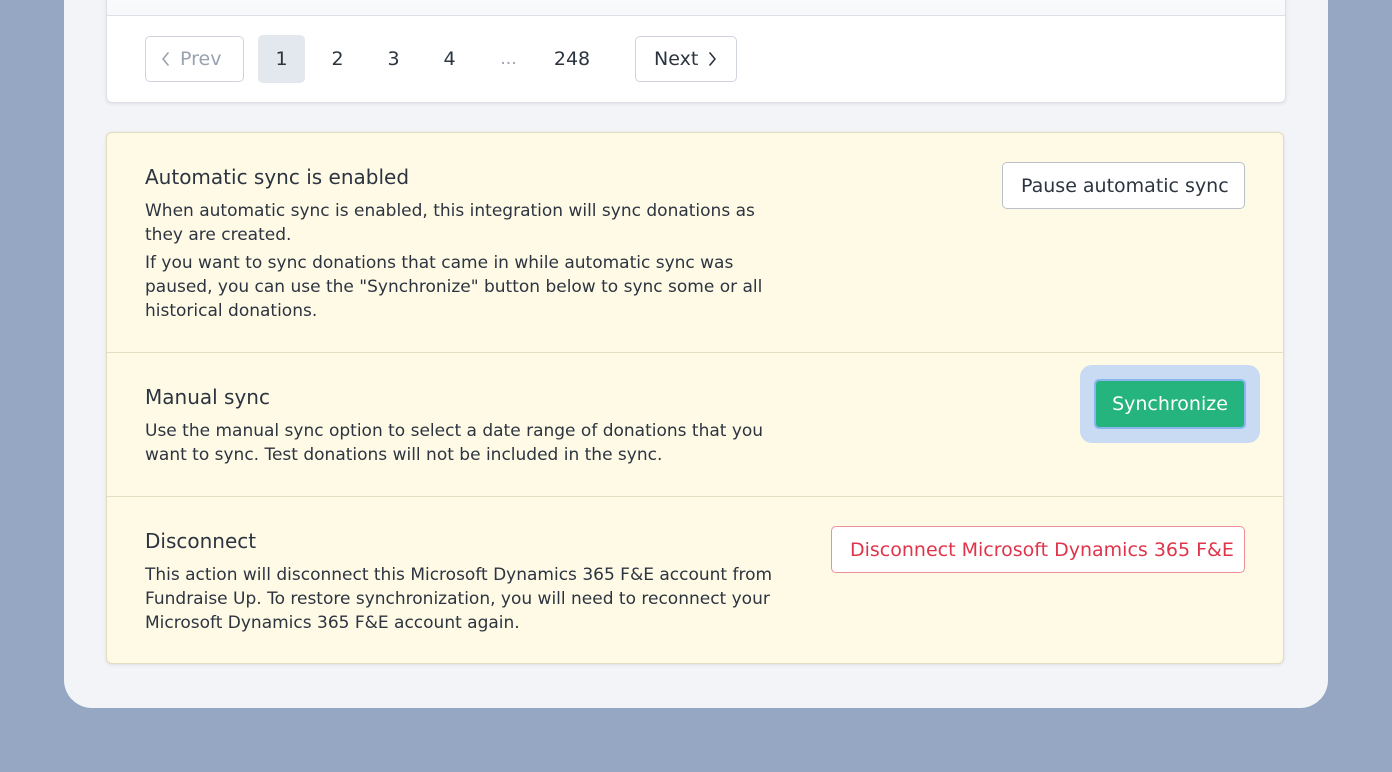 The height and width of the screenshot is (772, 1392). What do you see at coordinates (277, 177) in the screenshot?
I see `automatic-sync-title: Automatic sync is enabled` at bounding box center [277, 177].